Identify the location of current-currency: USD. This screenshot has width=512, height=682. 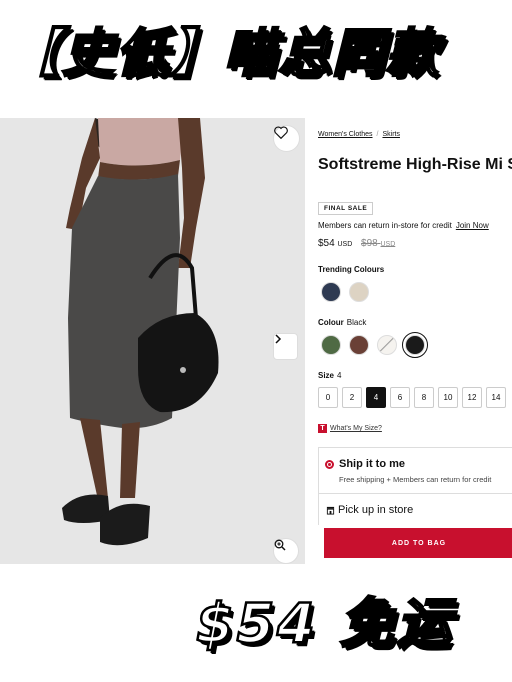
(345, 244).